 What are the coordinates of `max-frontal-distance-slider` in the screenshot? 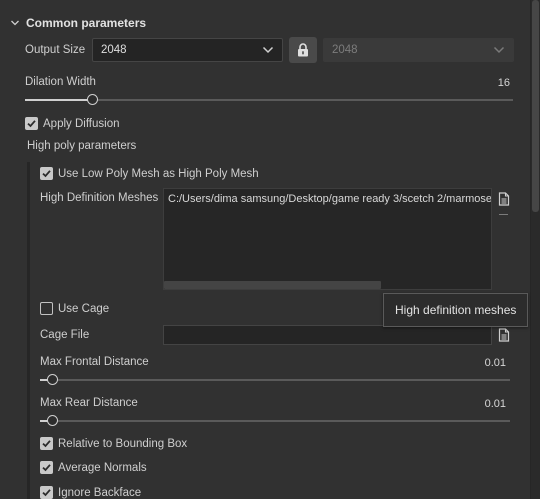 It's located at (275, 379).